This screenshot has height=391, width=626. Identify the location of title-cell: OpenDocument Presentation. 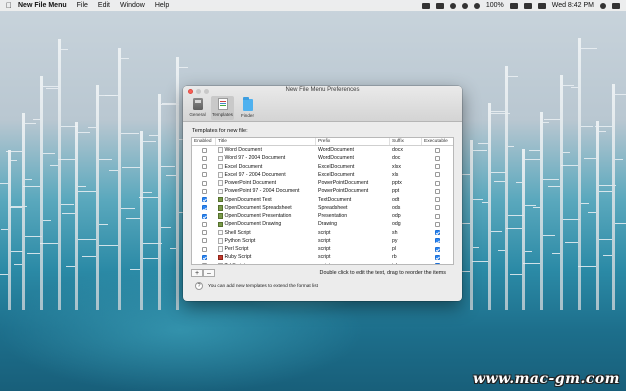
(266, 216).